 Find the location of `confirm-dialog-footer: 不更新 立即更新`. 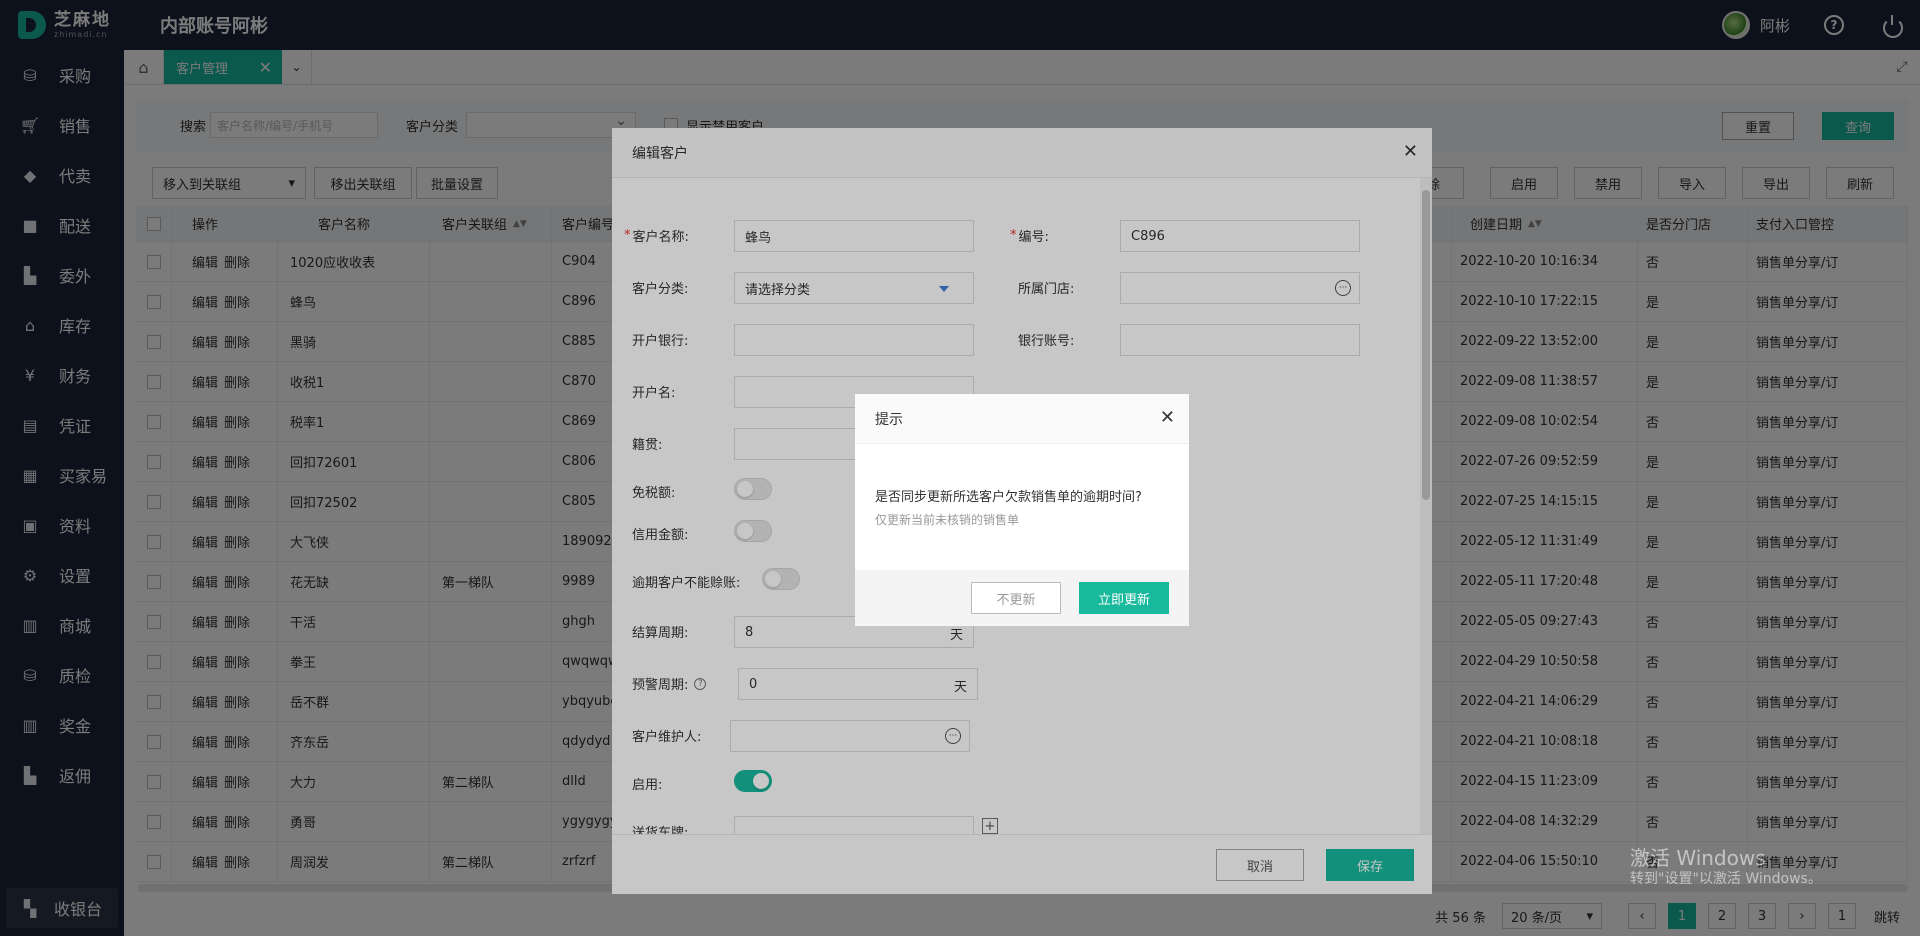

confirm-dialog-footer: 不更新 立即更新 is located at coordinates (1022, 598).